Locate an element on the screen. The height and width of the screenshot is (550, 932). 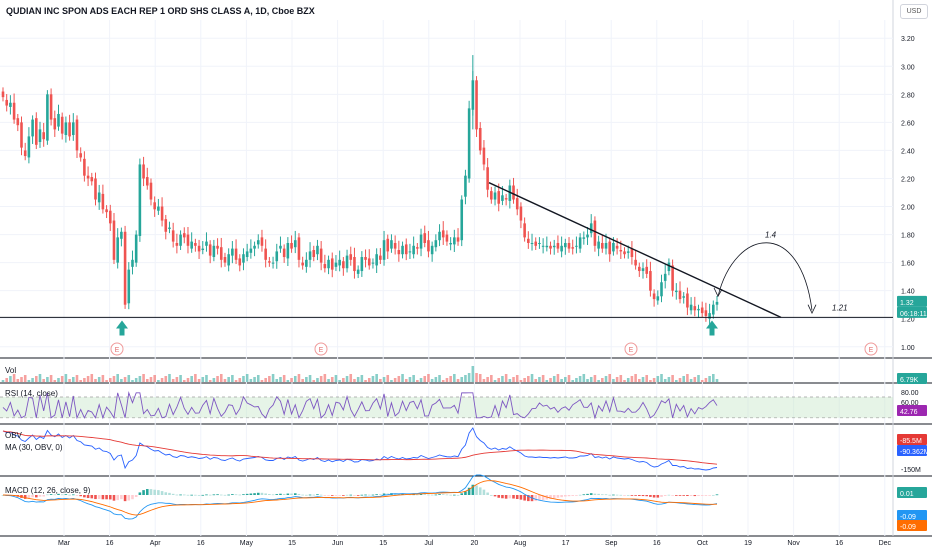
time-axis-label: 16 is located at coordinates (110, 543).